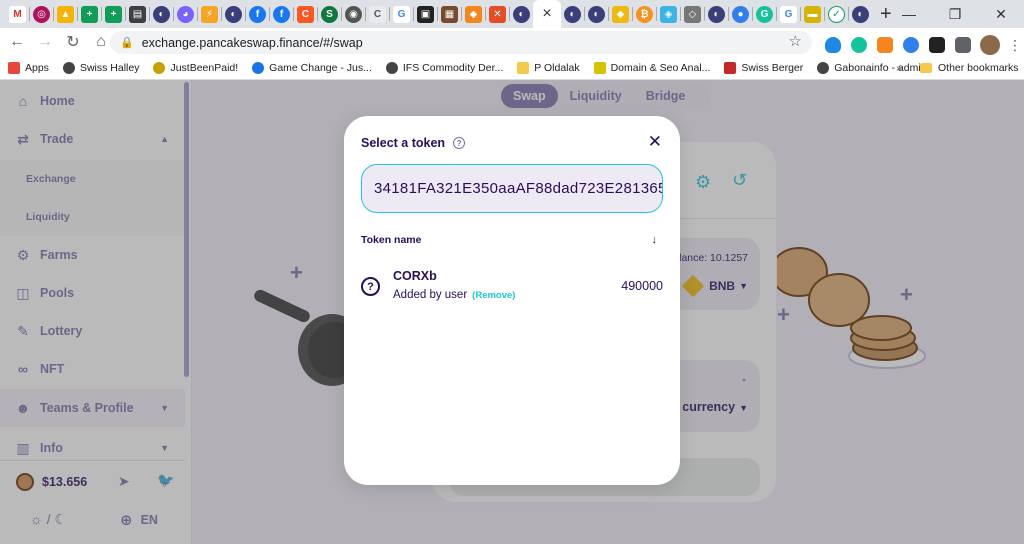 Image resolution: width=1024 pixels, height=544 pixels. Describe the element at coordinates (740, 14) in the screenshot. I see `tab-icon: ●` at that location.